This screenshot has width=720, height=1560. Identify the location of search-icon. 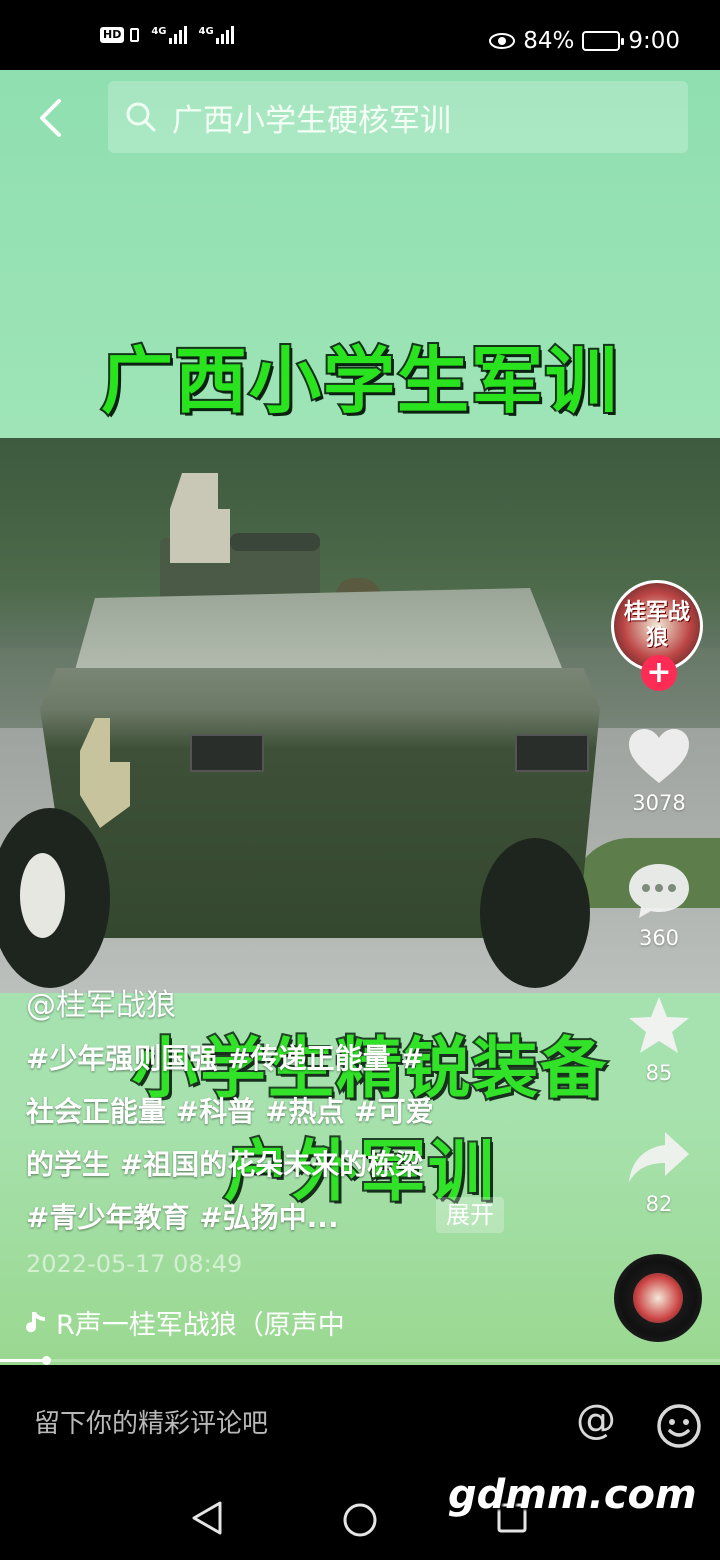
(141, 117).